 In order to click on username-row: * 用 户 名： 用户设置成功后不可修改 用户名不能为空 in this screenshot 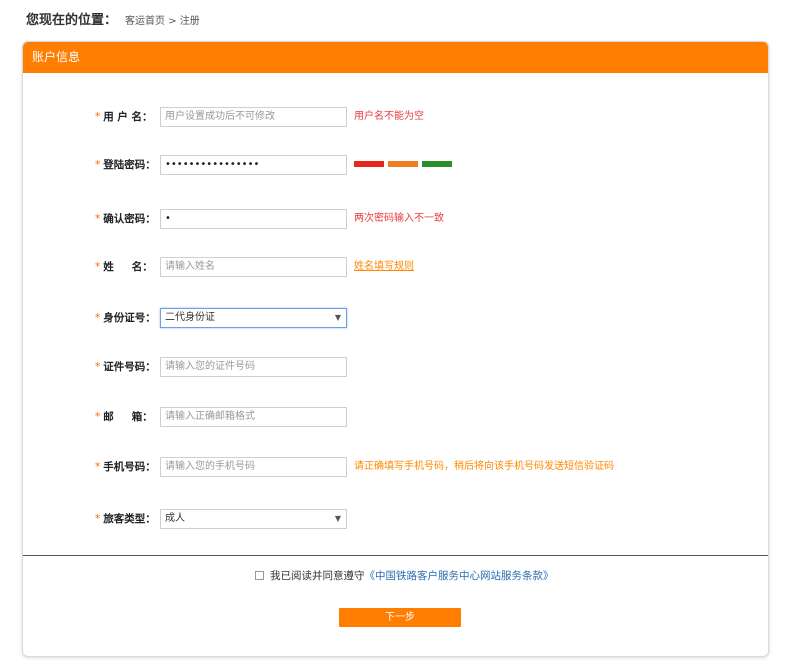, I will do `click(395, 117)`.